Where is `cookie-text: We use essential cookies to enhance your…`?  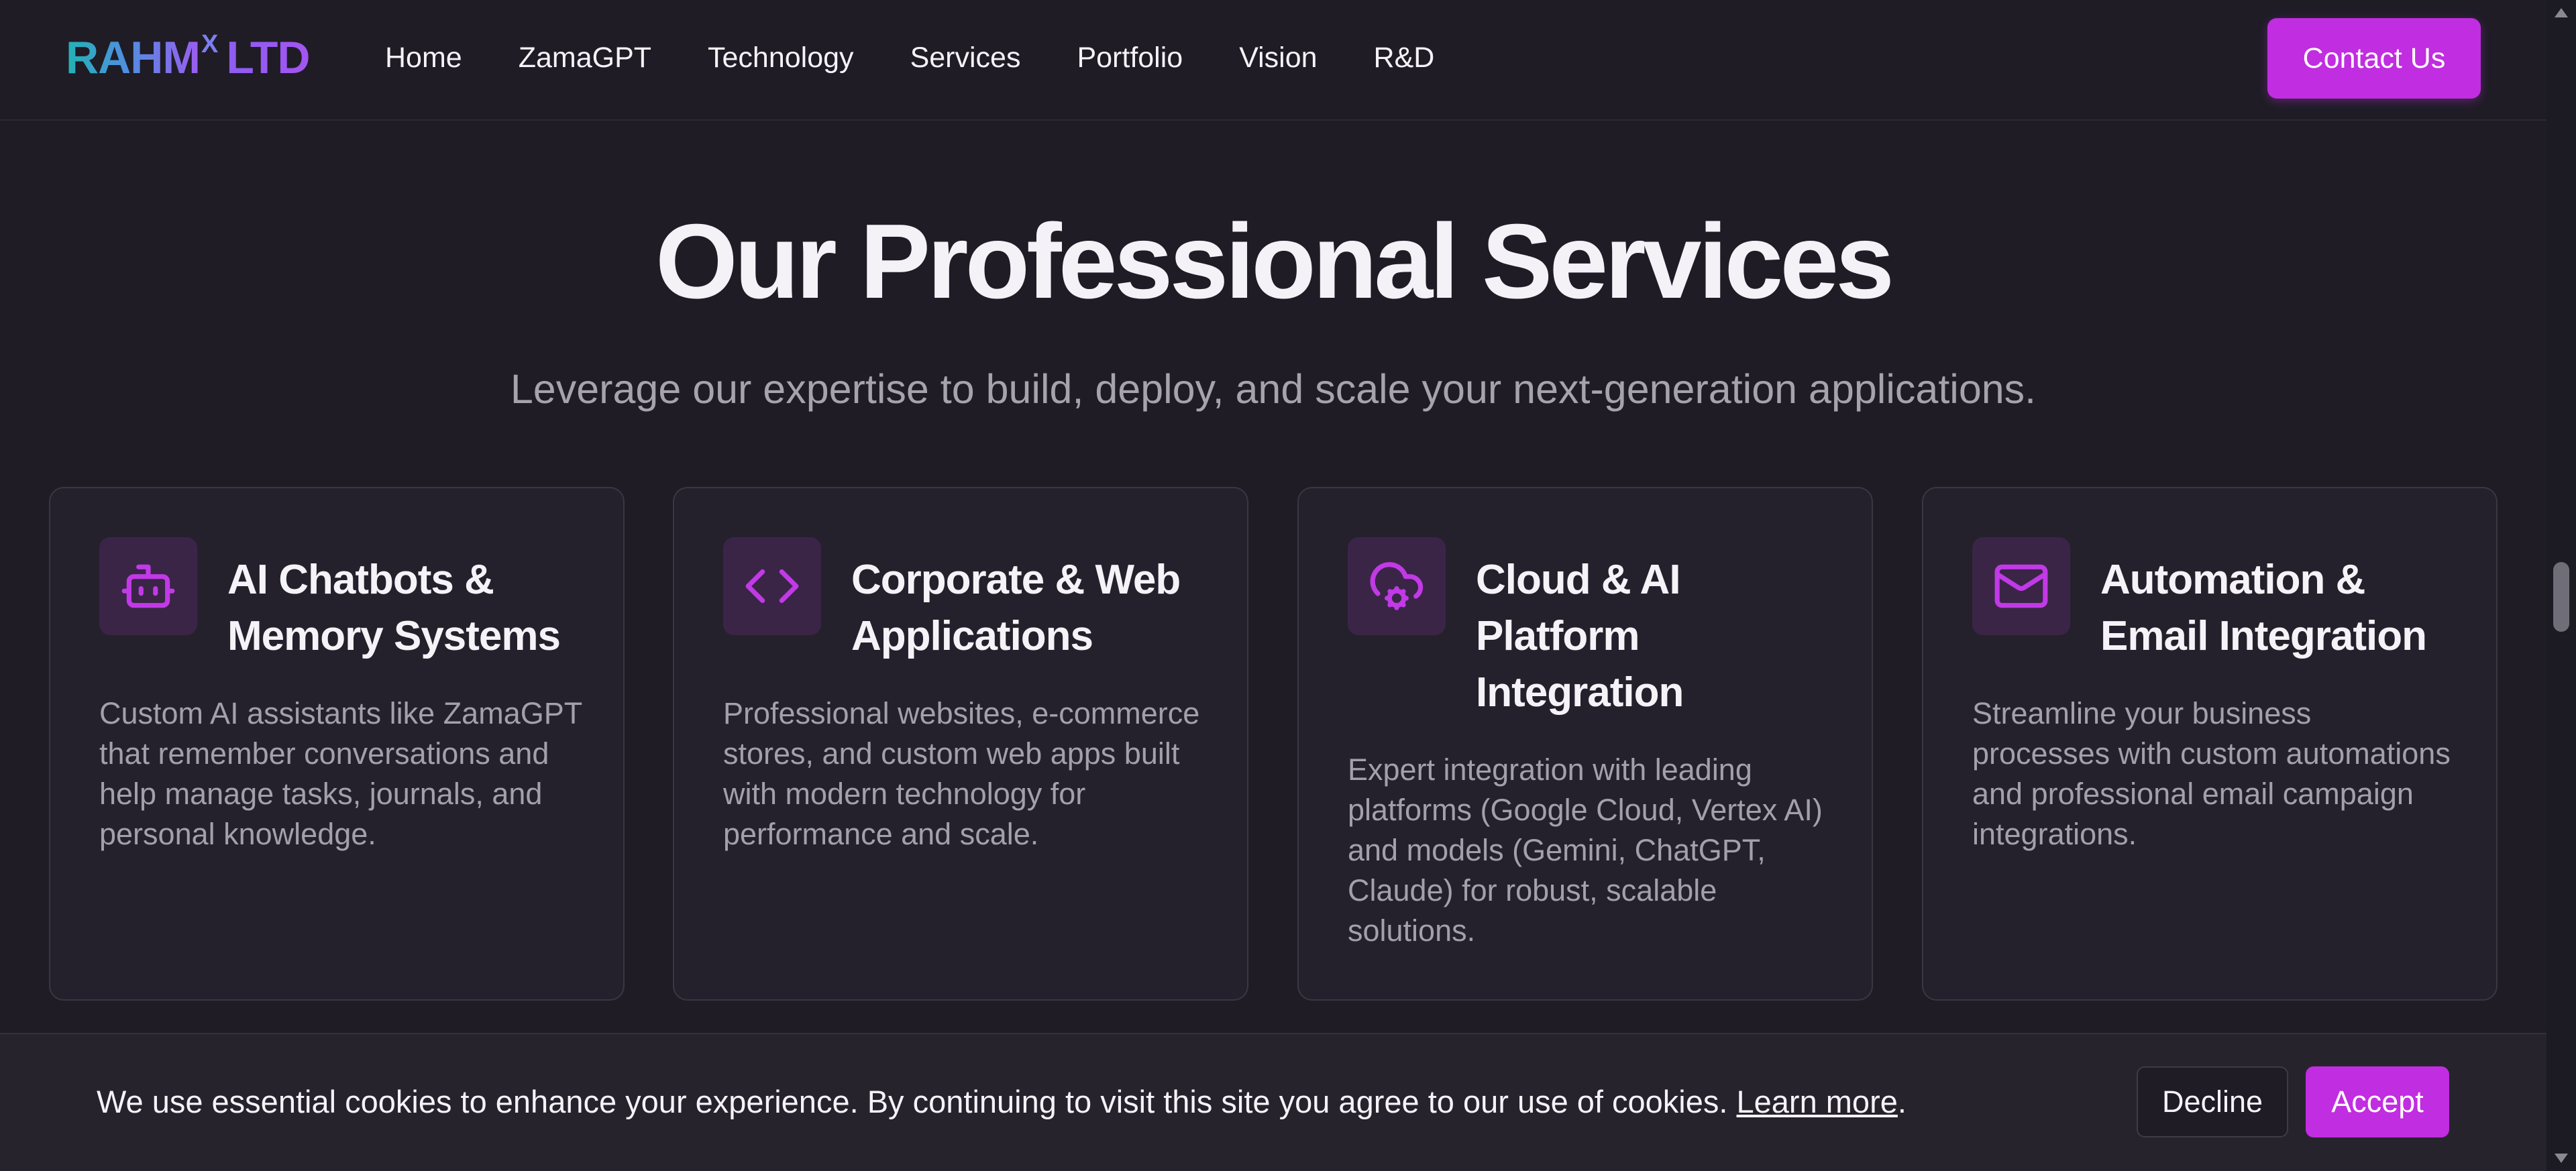 cookie-text: We use essential cookies to enhance your… is located at coordinates (912, 1101).